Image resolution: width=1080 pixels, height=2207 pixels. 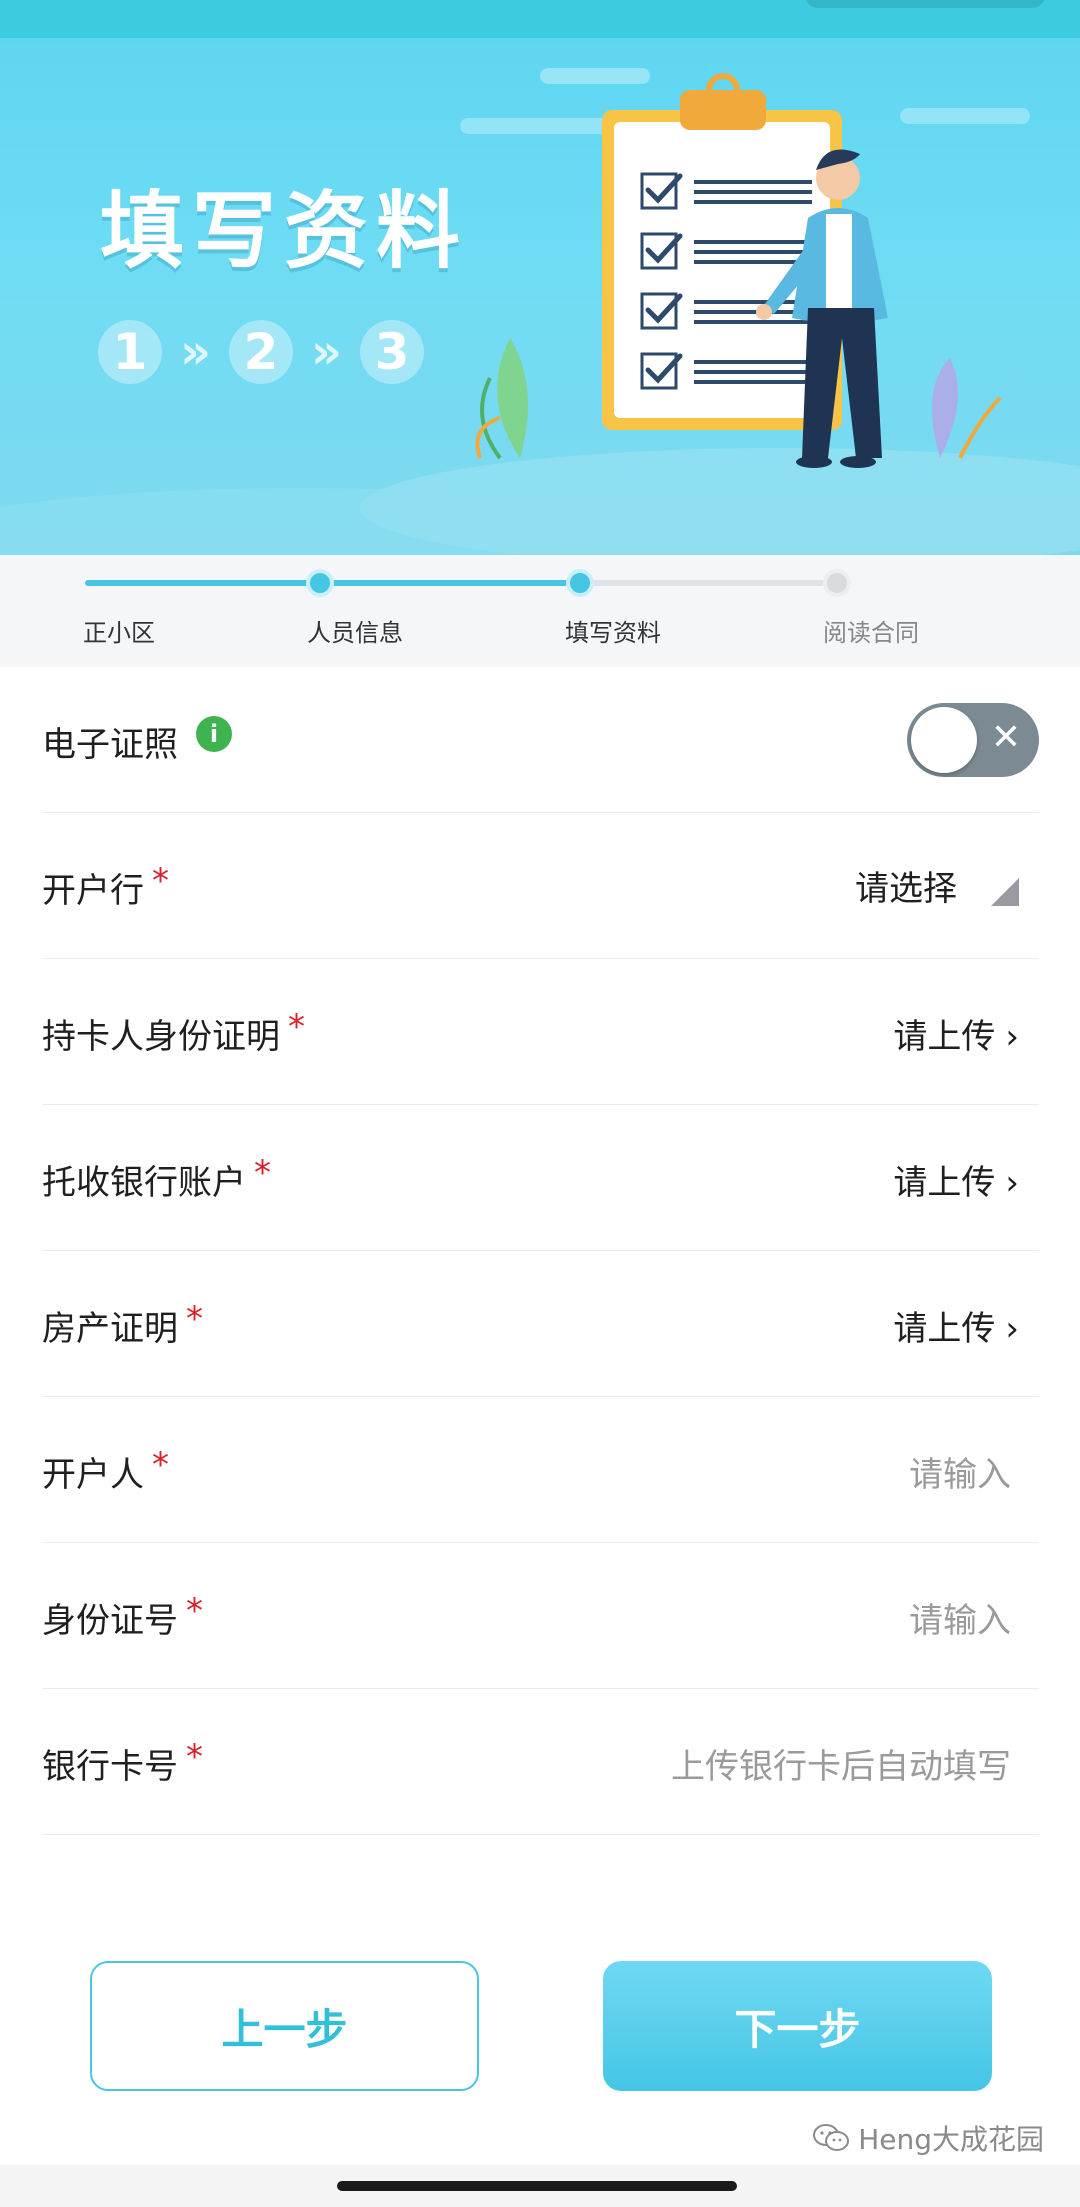 I want to click on progress-label-2: 人员信息, so click(x=355, y=633).